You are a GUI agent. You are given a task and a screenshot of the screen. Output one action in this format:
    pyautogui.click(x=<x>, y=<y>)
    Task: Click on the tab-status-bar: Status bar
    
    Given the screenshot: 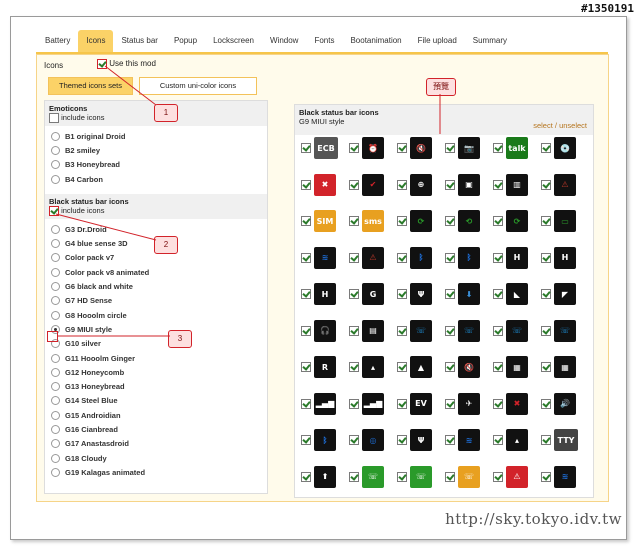 What is the action you would take?
    pyautogui.click(x=139, y=41)
    